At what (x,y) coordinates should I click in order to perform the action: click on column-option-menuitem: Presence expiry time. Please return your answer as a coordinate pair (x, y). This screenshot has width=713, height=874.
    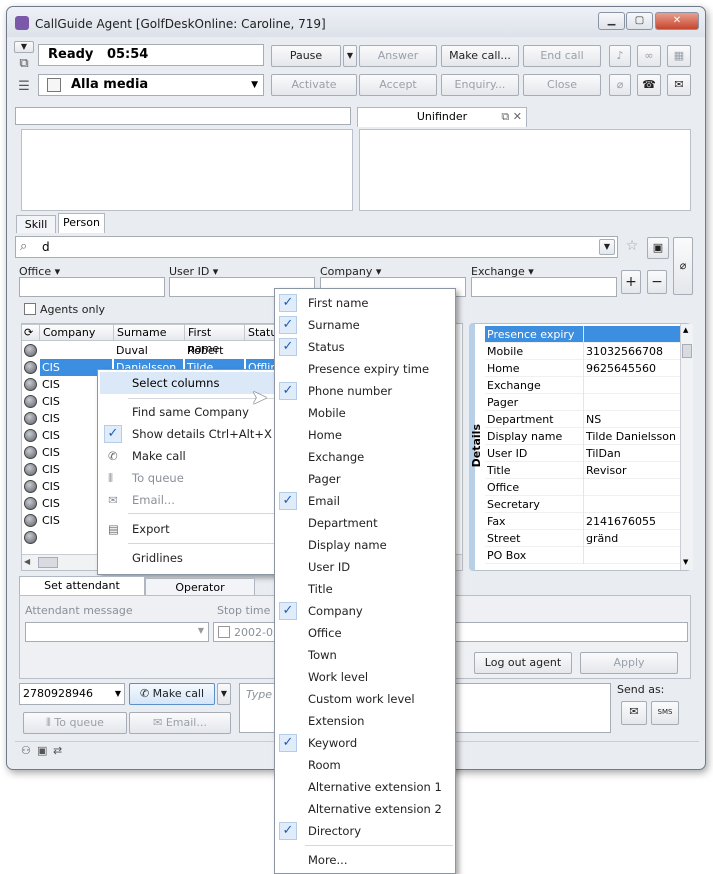
    Looking at the image, I should click on (365, 369).